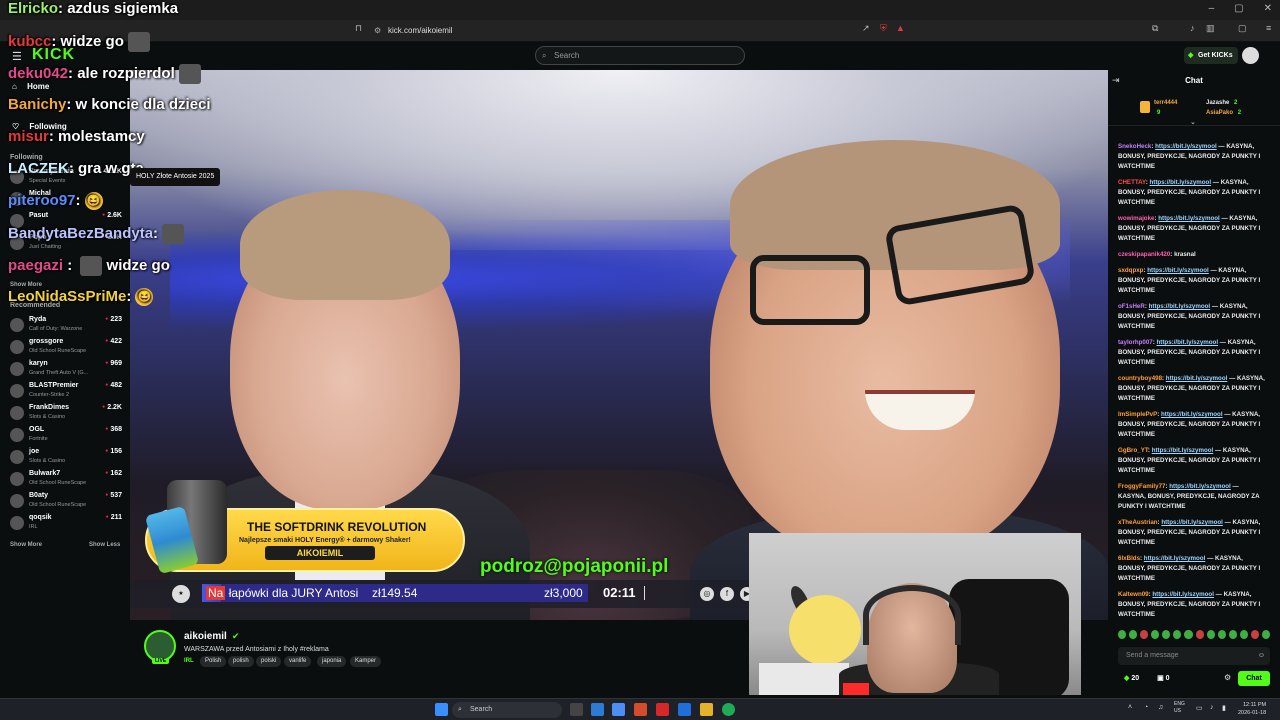 The height and width of the screenshot is (720, 1280). I want to click on wallet-icon: ▢, so click(1242, 28).